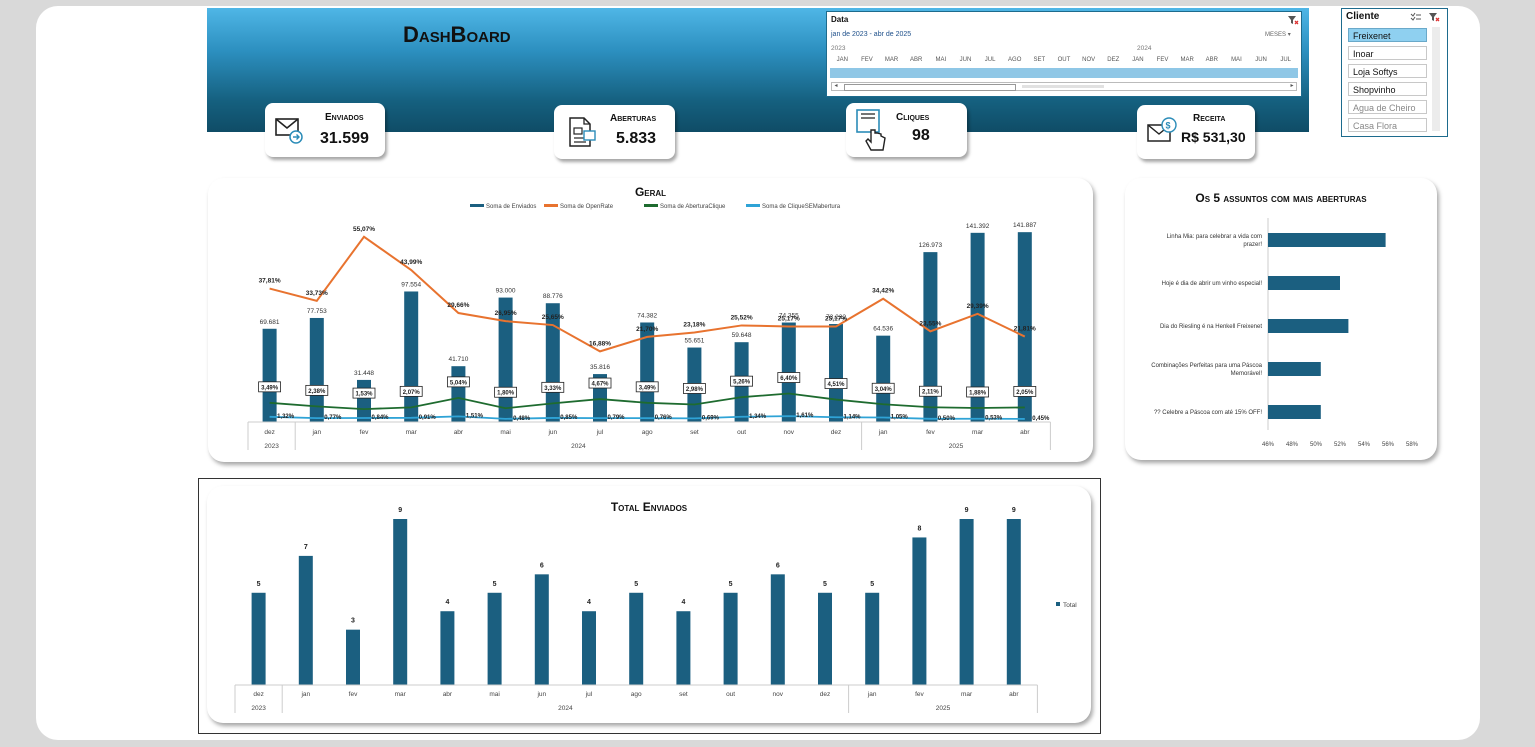 The image size is (1535, 747). Describe the element at coordinates (1039, 60) in the screenshot. I see `timeline-month: SET` at that location.